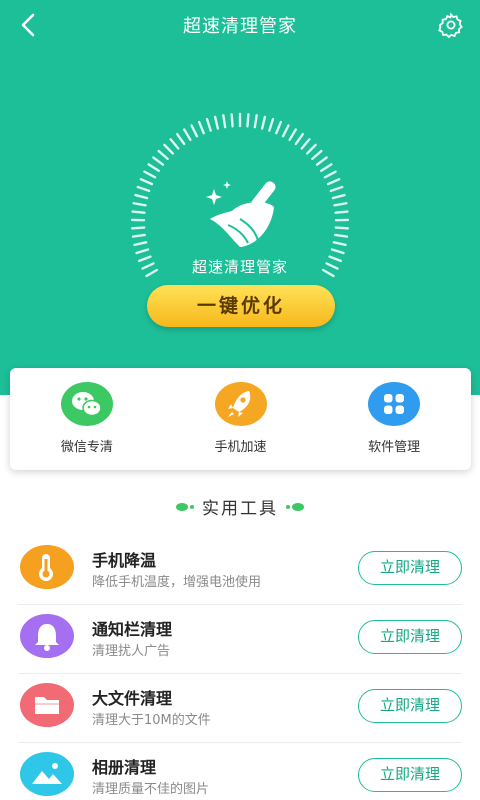 Image resolution: width=480 pixels, height=800 pixels. What do you see at coordinates (47, 636) in the screenshot?
I see `bell-icon` at bounding box center [47, 636].